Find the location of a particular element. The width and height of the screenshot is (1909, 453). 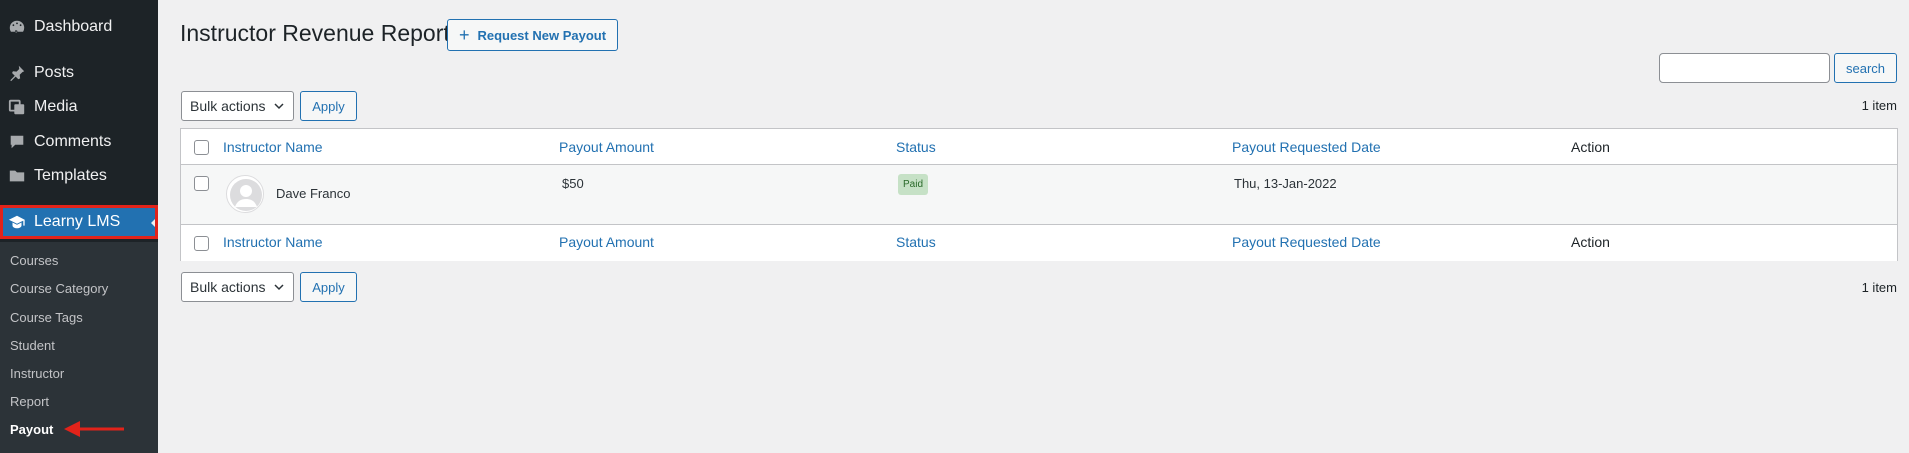

search-input is located at coordinates (1744, 68).